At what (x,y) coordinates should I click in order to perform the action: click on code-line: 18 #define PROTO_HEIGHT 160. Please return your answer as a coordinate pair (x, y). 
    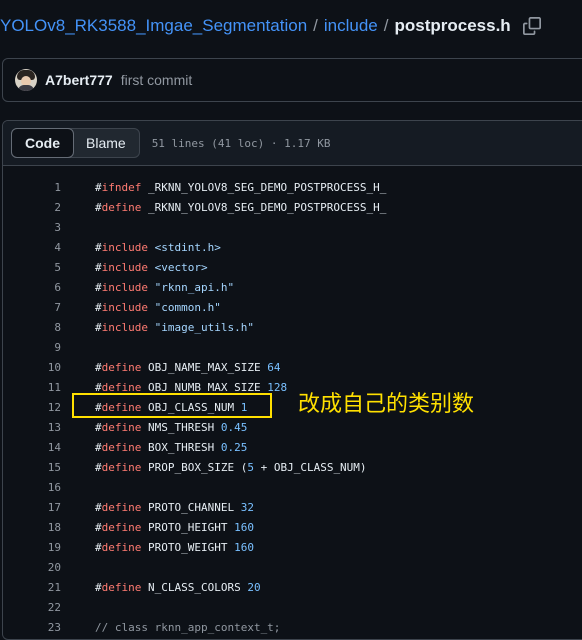
    Looking at the image, I should click on (292, 527).